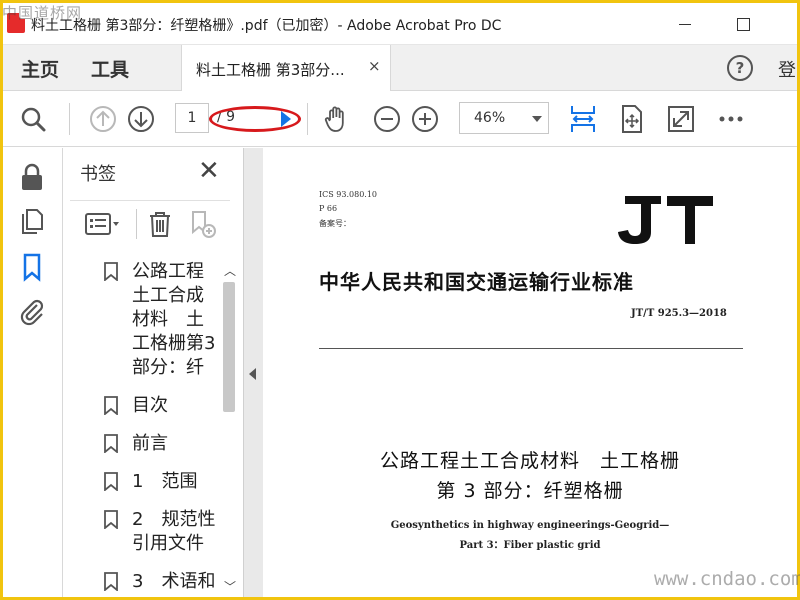  What do you see at coordinates (583, 119) in the screenshot?
I see `fit-width-icon` at bounding box center [583, 119].